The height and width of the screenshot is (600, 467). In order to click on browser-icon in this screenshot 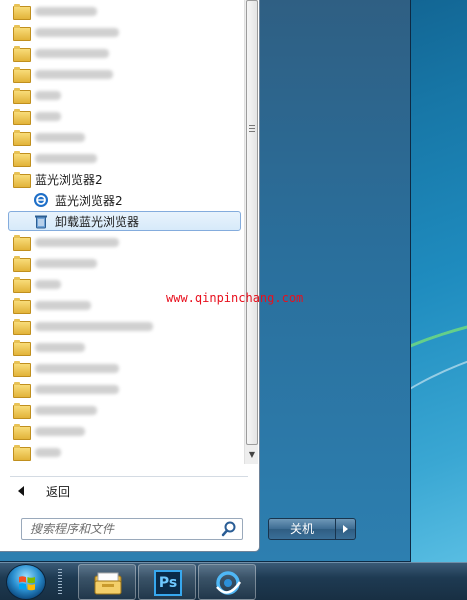, I will do `click(229, 583)`.